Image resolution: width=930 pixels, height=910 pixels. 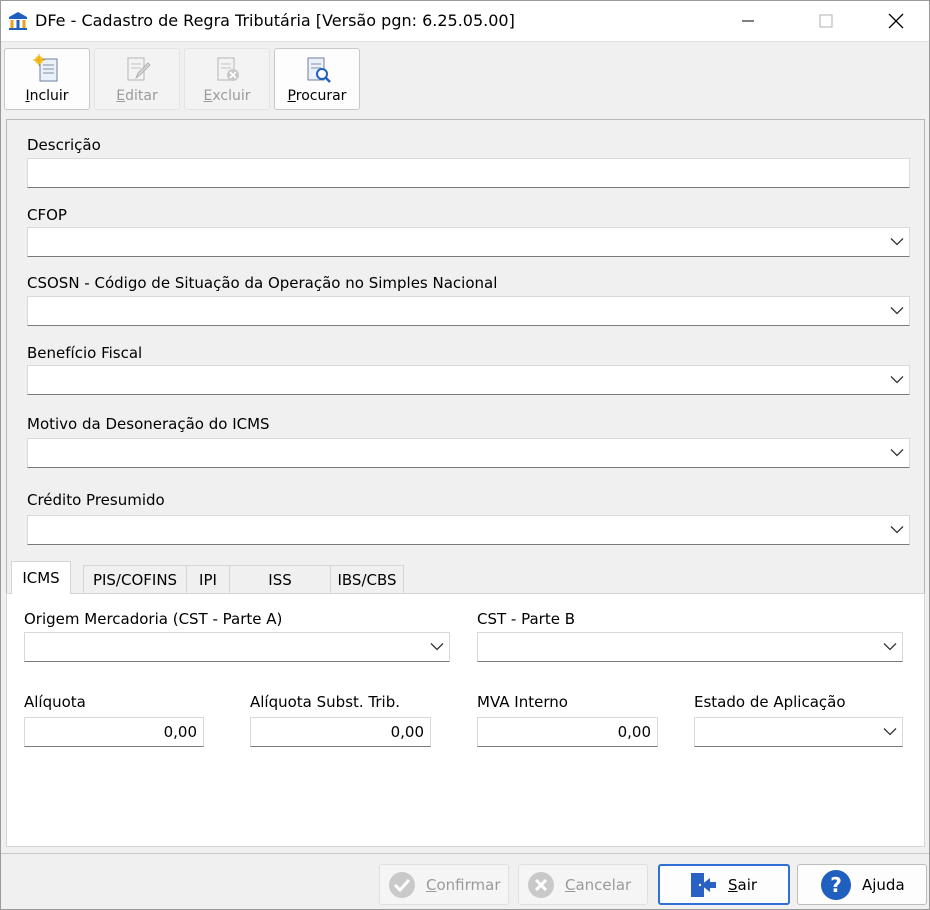 What do you see at coordinates (468, 453) in the screenshot?
I see `motivo-select` at bounding box center [468, 453].